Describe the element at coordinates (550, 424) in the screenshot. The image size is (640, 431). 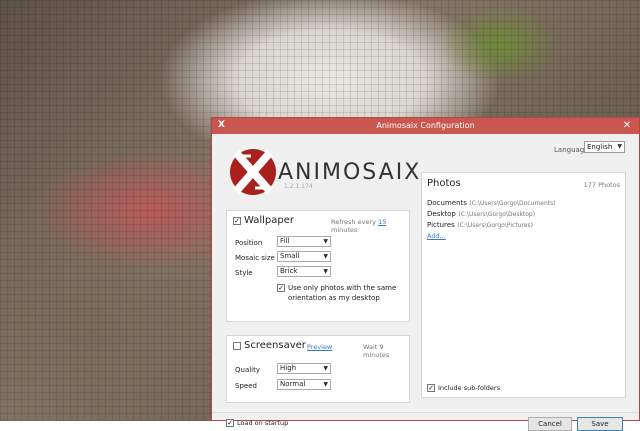
I see `cancel-button: Cancel` at that location.